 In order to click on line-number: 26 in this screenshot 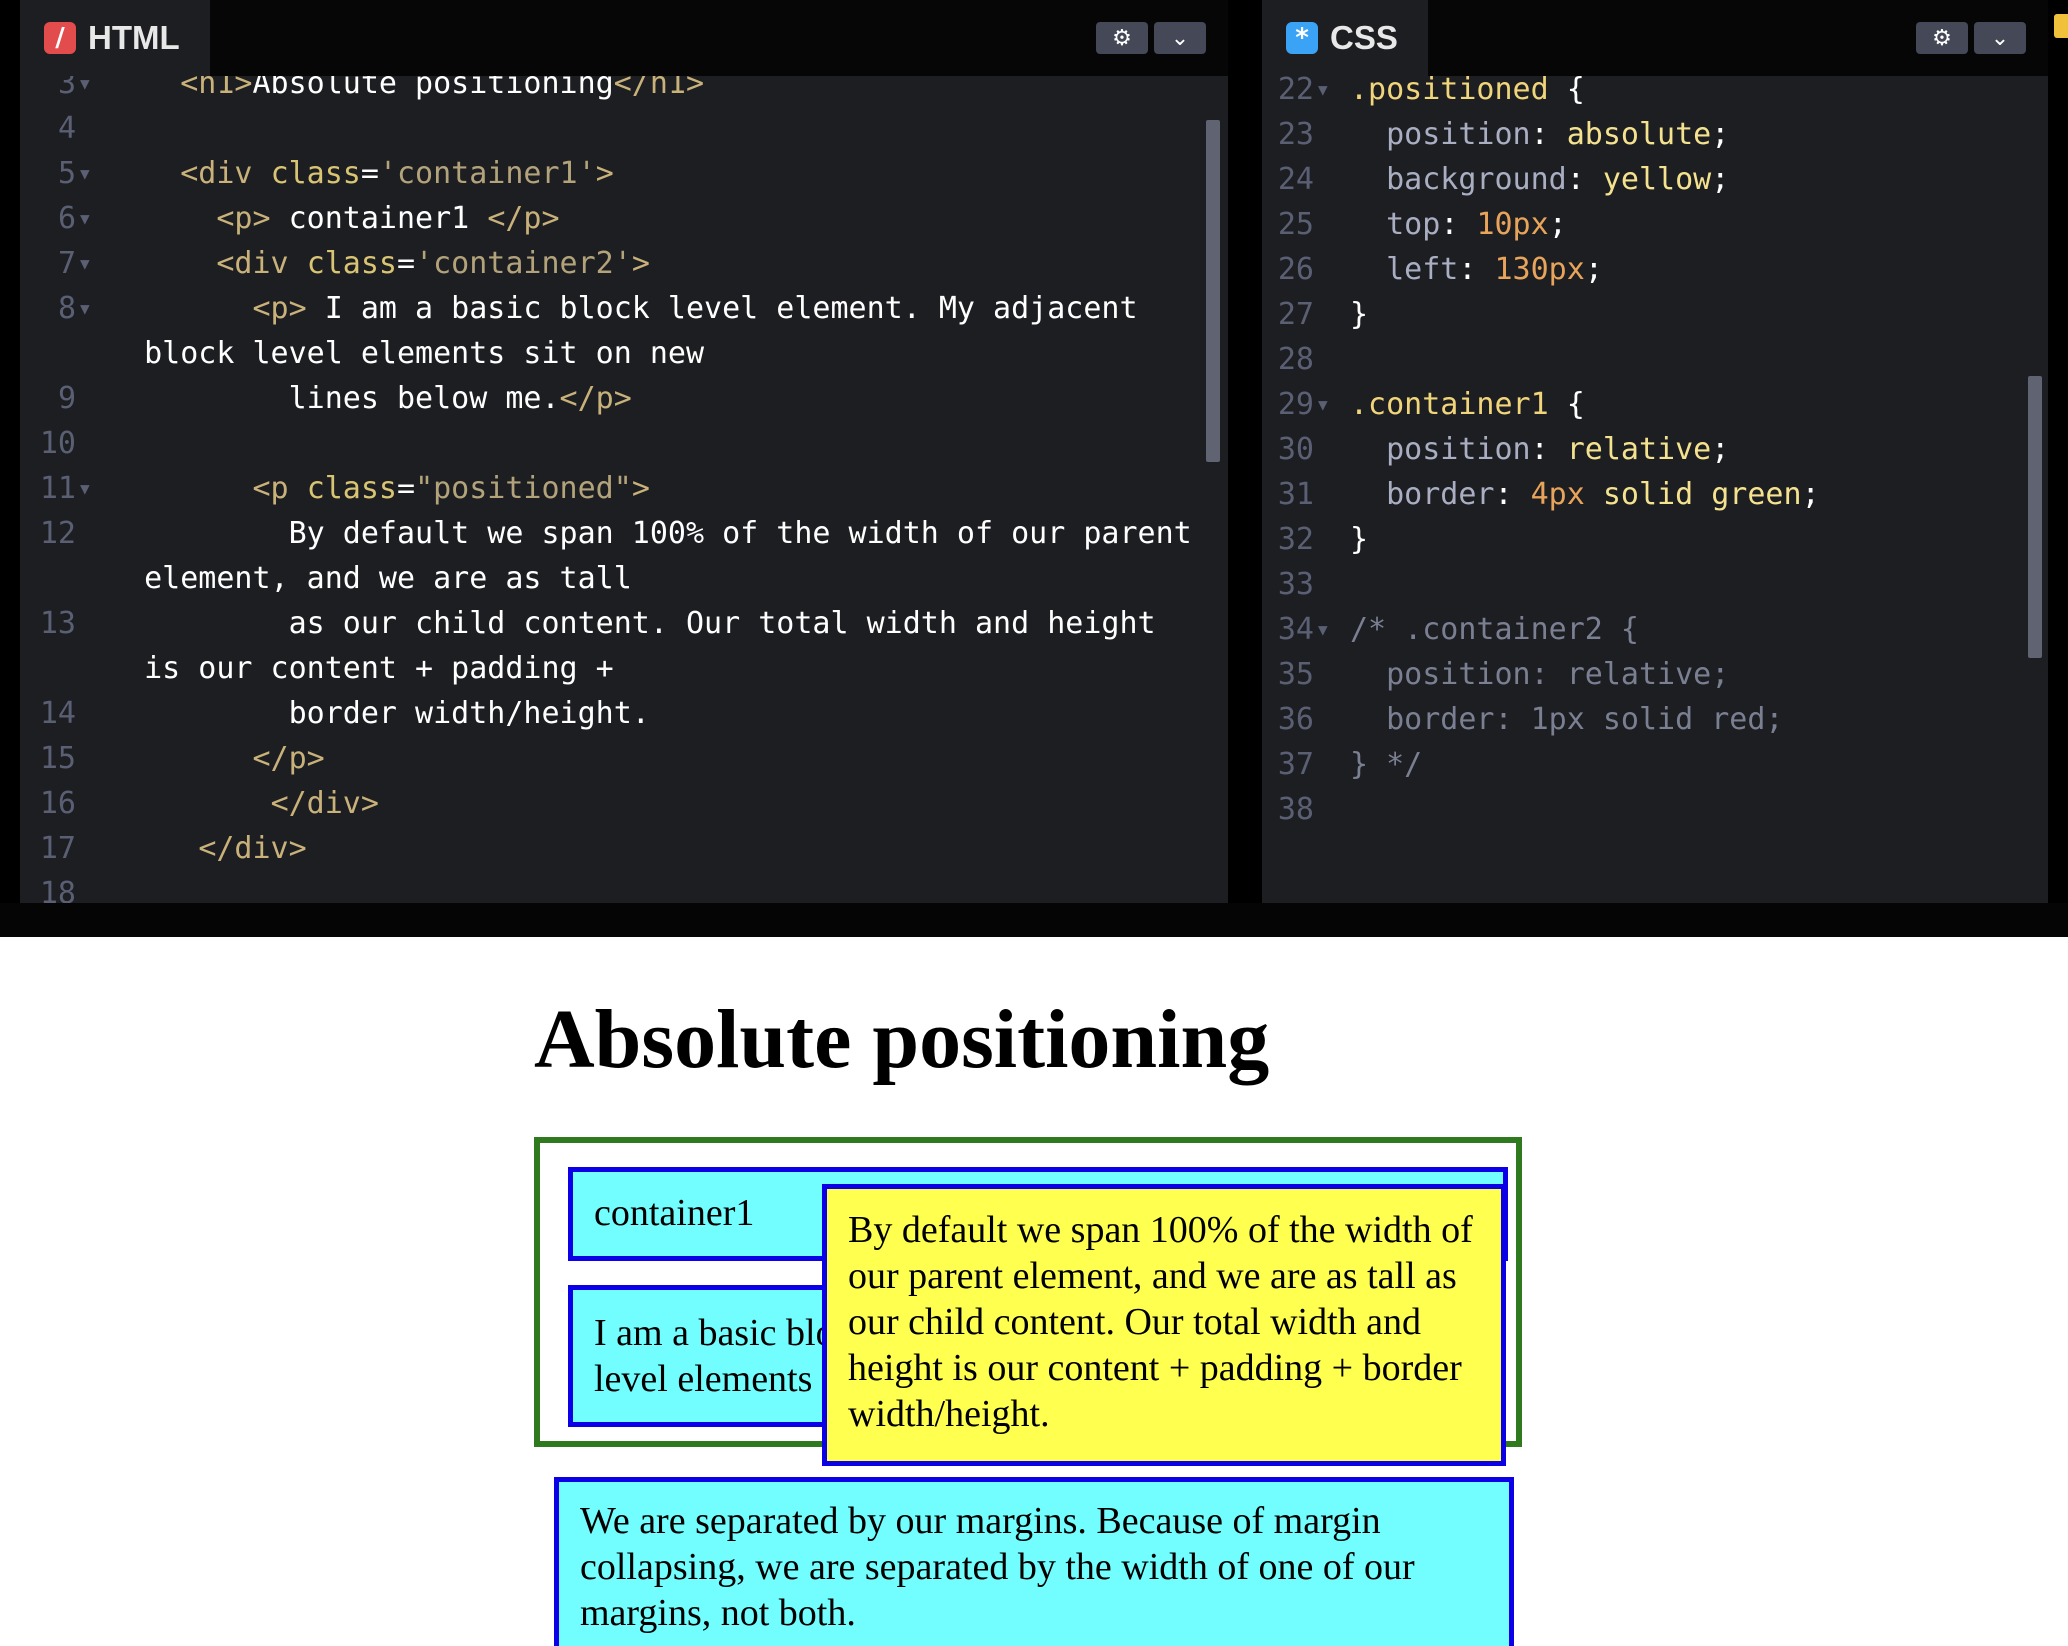, I will do `click(1295, 269)`.